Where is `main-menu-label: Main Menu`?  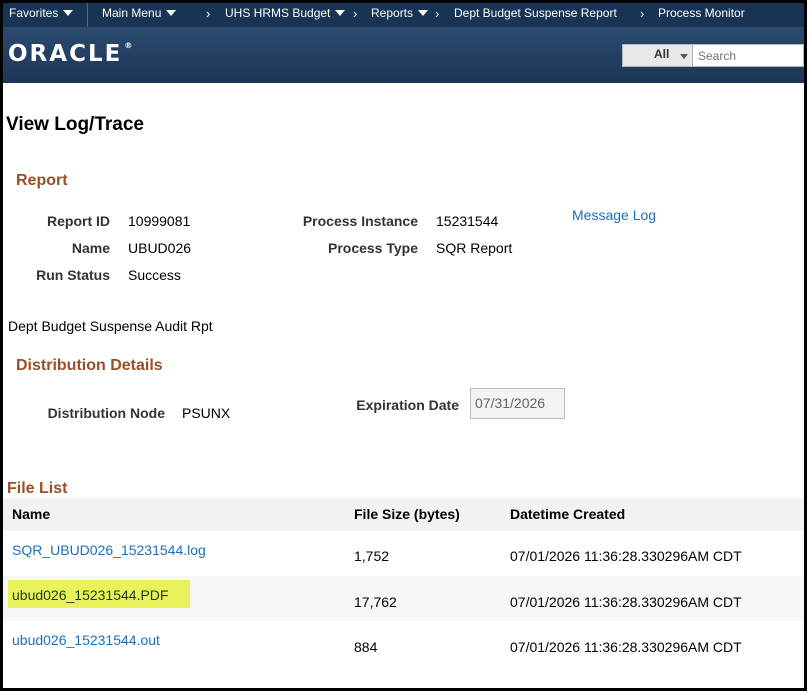
main-menu-label: Main Menu is located at coordinates (132, 13).